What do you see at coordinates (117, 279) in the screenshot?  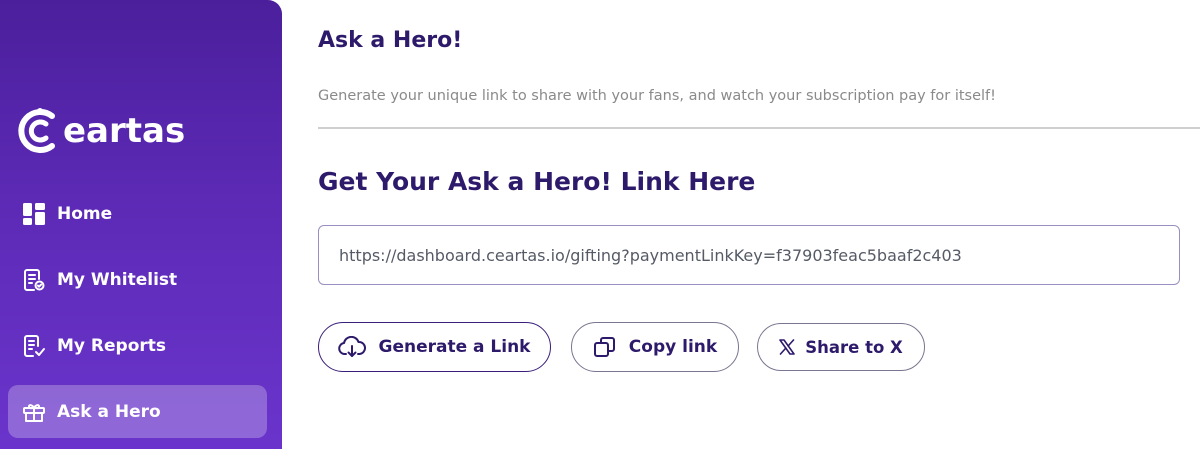 I see `sidebar-item-label: My Whitelist` at bounding box center [117, 279].